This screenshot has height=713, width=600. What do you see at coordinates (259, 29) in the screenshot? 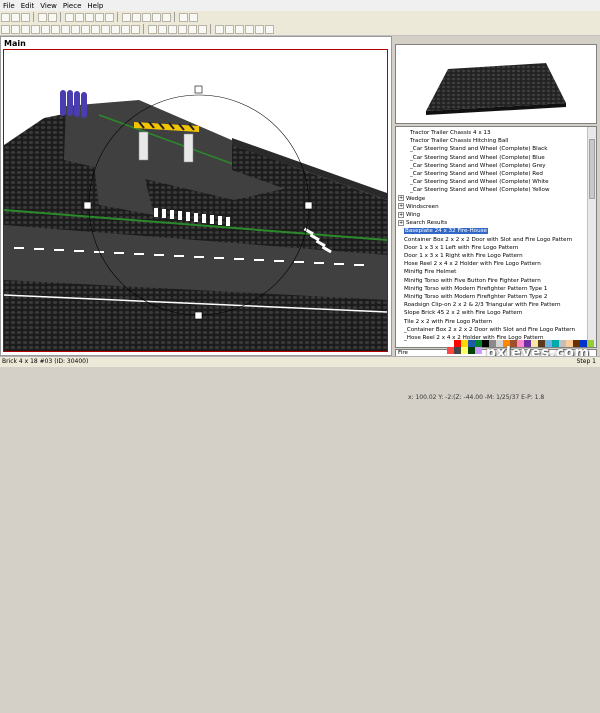
I see `insert-step-icon` at bounding box center [259, 29].